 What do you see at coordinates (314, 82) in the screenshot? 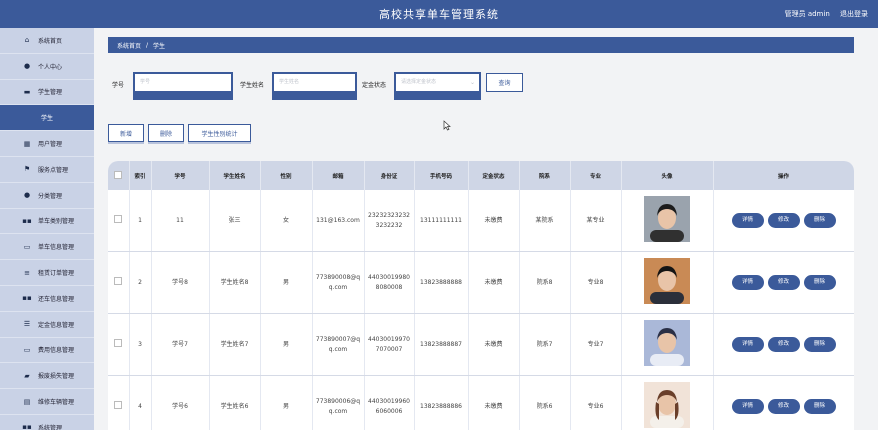
I see `name-input: 学生姓名` at bounding box center [314, 82].